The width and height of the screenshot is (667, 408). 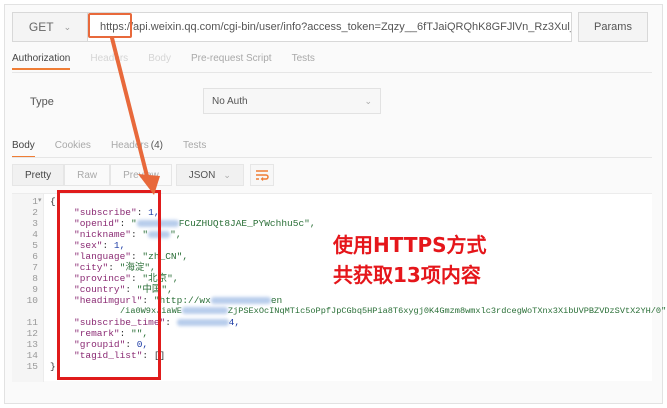 I want to click on annotation-text: 使用HTTPS方式 共获取13项内容, so click(x=410, y=260).